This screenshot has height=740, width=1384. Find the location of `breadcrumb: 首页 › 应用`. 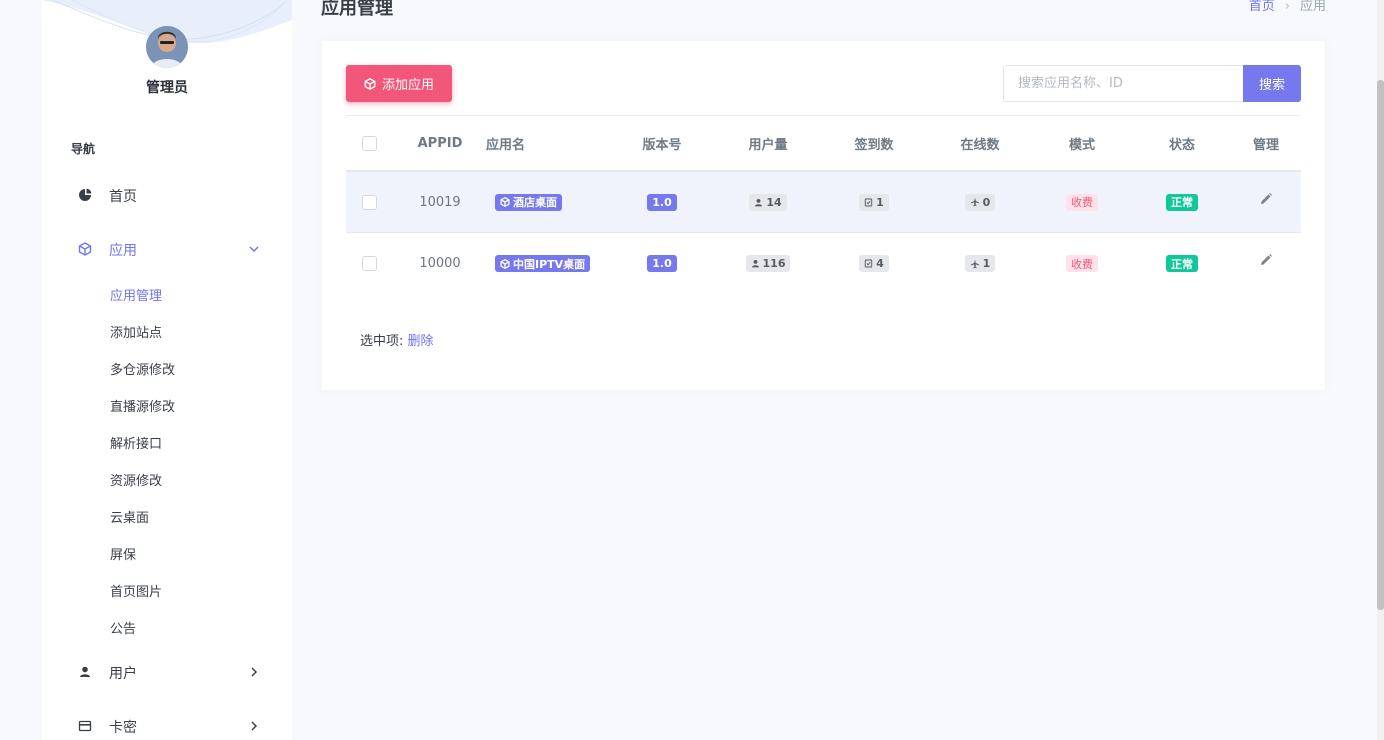

breadcrumb: 首页 › 应用 is located at coordinates (1287, 7).